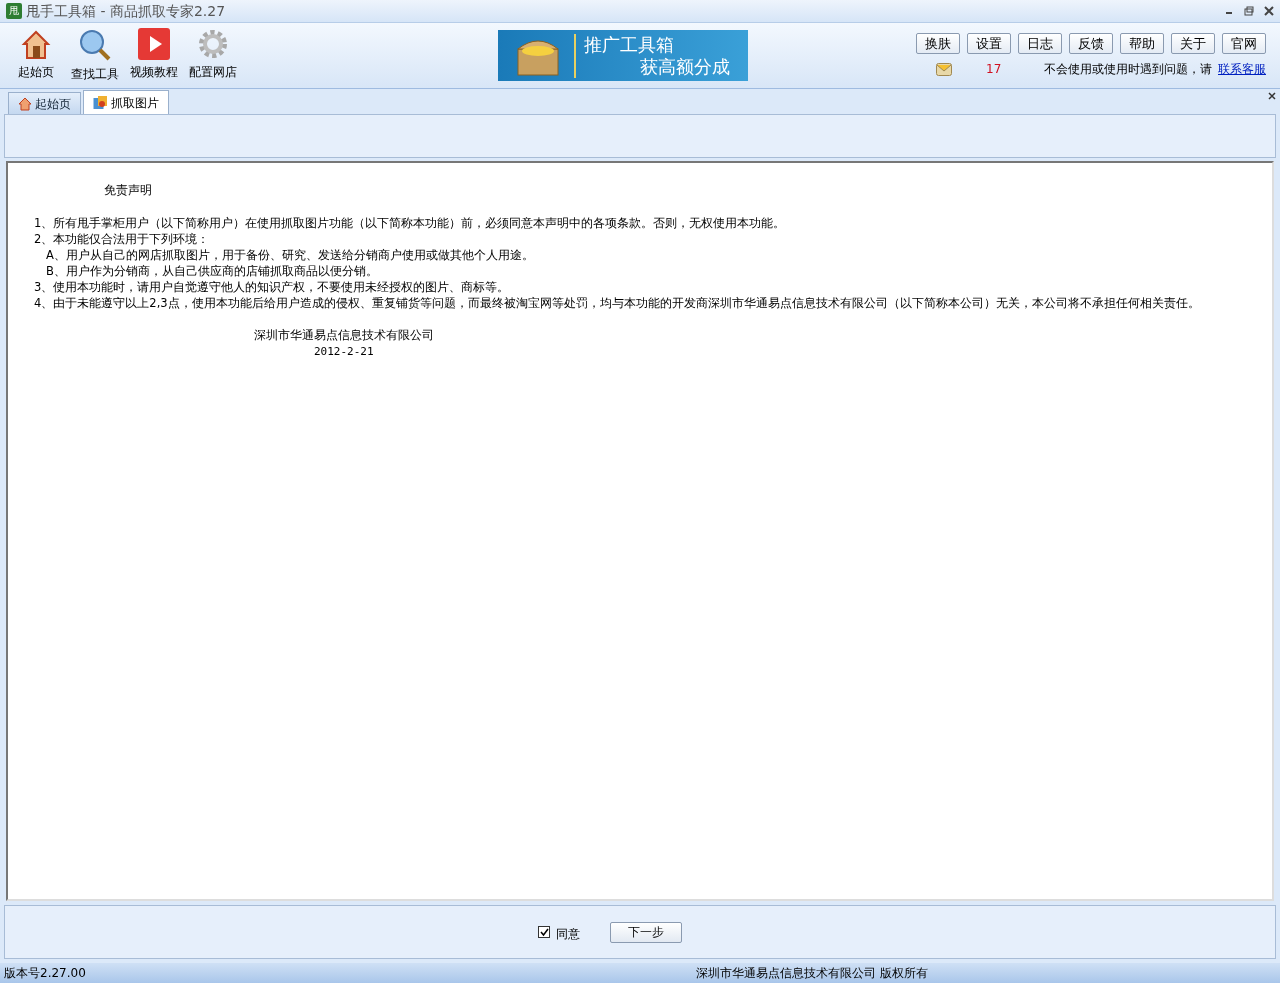  I want to click on disclaimer-clause: 1、所有甩手掌柜用户（以下简称用户）在使用抓取图片功能（以下简称本功能）前，必须同意本声明中的各项条款。否则，无权使用本功能。, so click(410, 223).